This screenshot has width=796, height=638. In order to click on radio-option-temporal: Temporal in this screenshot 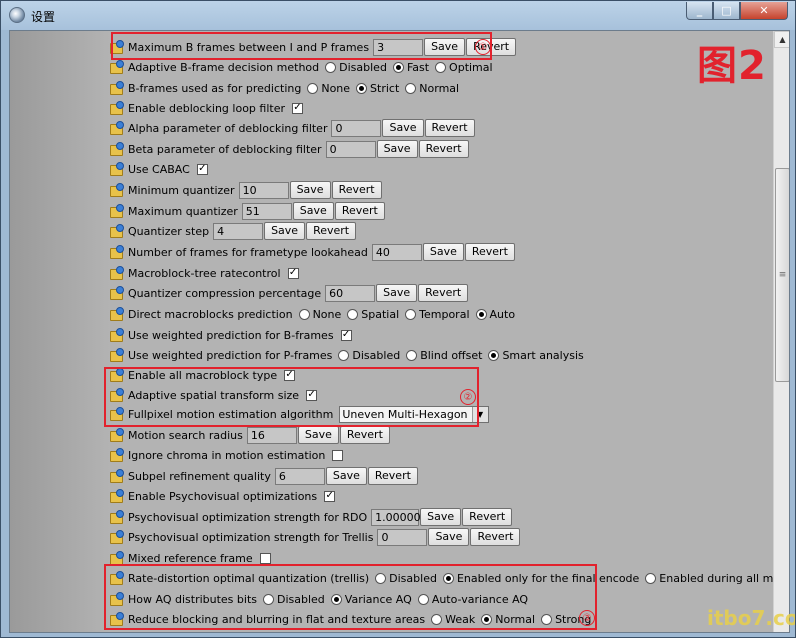, I will do `click(436, 314)`.